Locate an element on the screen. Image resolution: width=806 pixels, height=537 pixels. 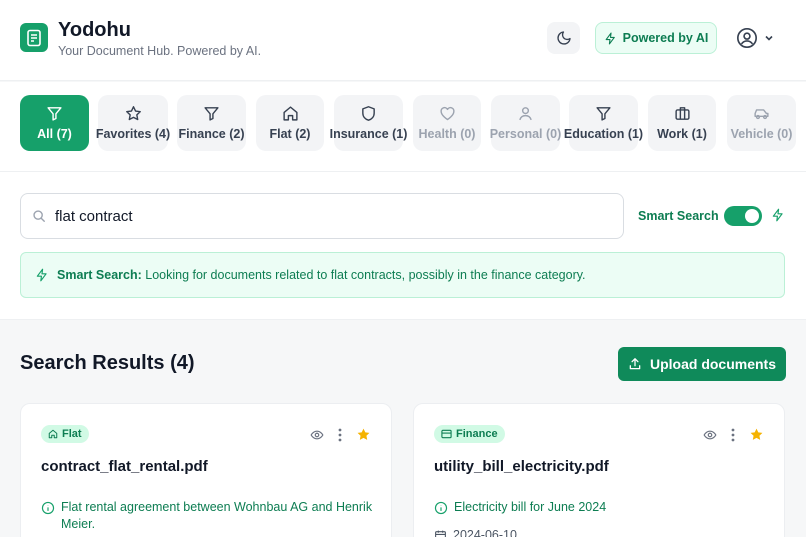
category-badge: Finance is located at coordinates (469, 434).